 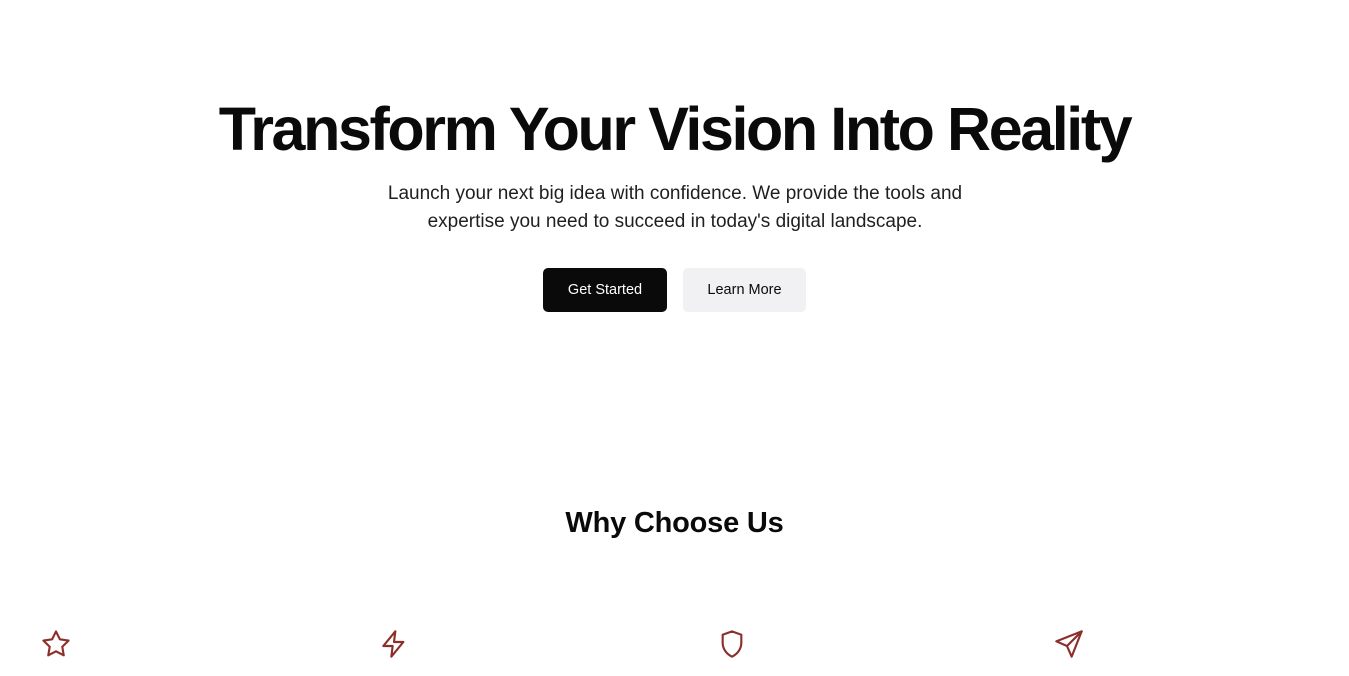 What do you see at coordinates (605, 290) in the screenshot?
I see `get-started-button: Get Started` at bounding box center [605, 290].